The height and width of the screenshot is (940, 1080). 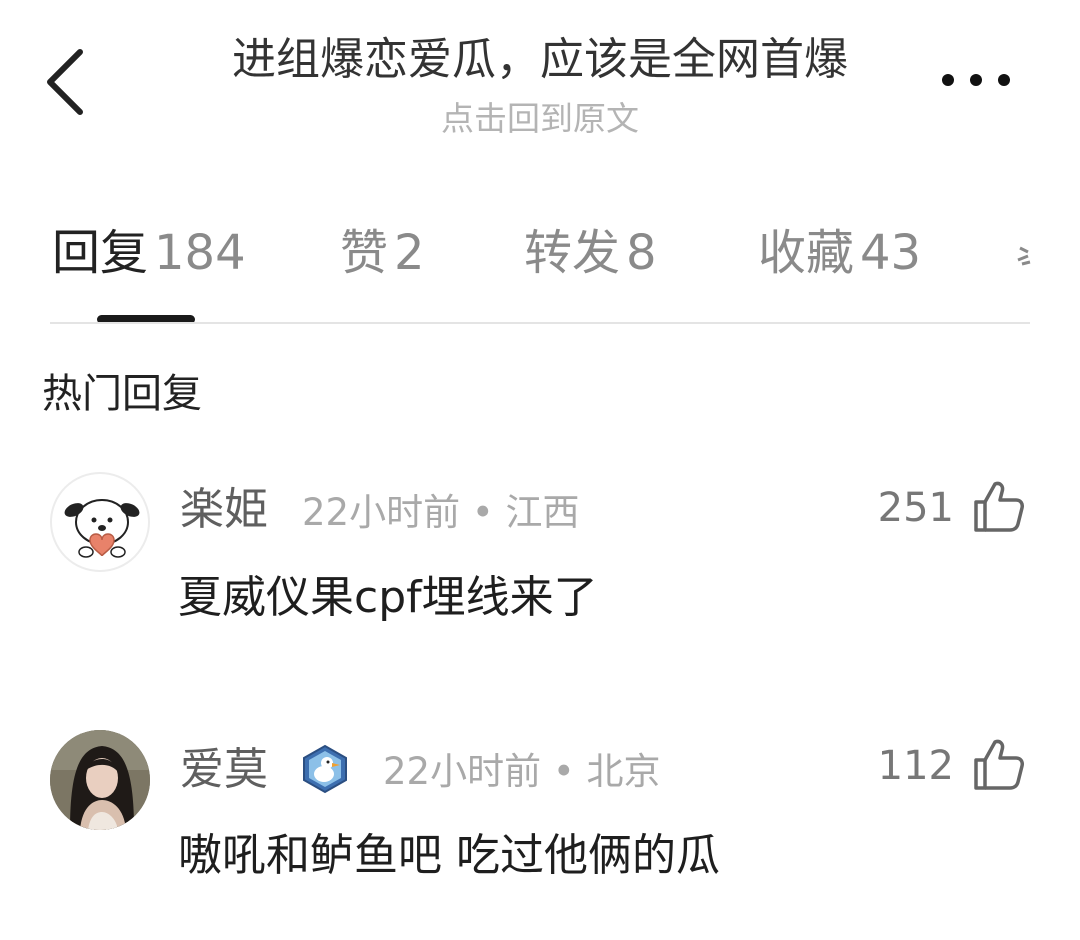 I want to click on tab-count: 43, so click(x=891, y=253).